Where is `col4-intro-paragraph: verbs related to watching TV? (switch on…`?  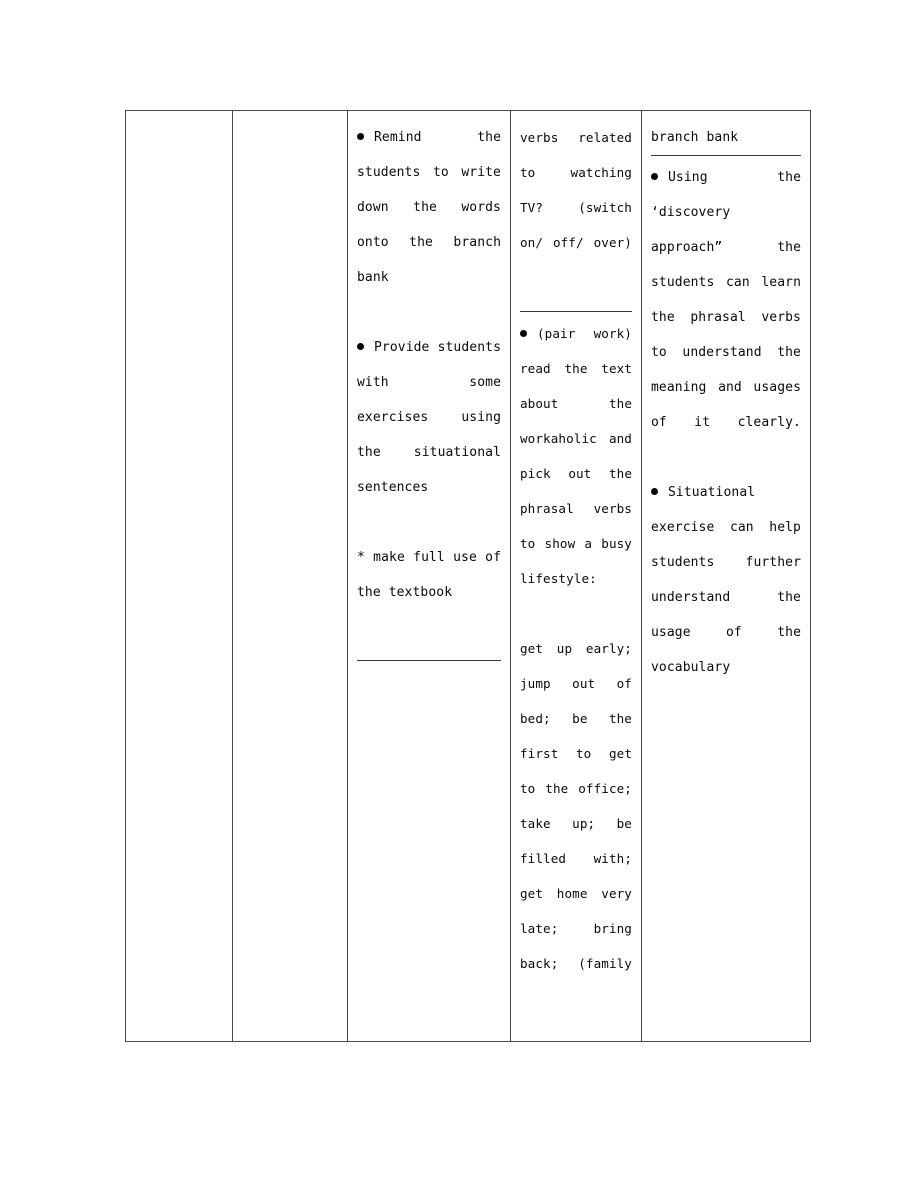
col4-intro-paragraph: verbs related to watching TV? (switch on… is located at coordinates (576, 190).